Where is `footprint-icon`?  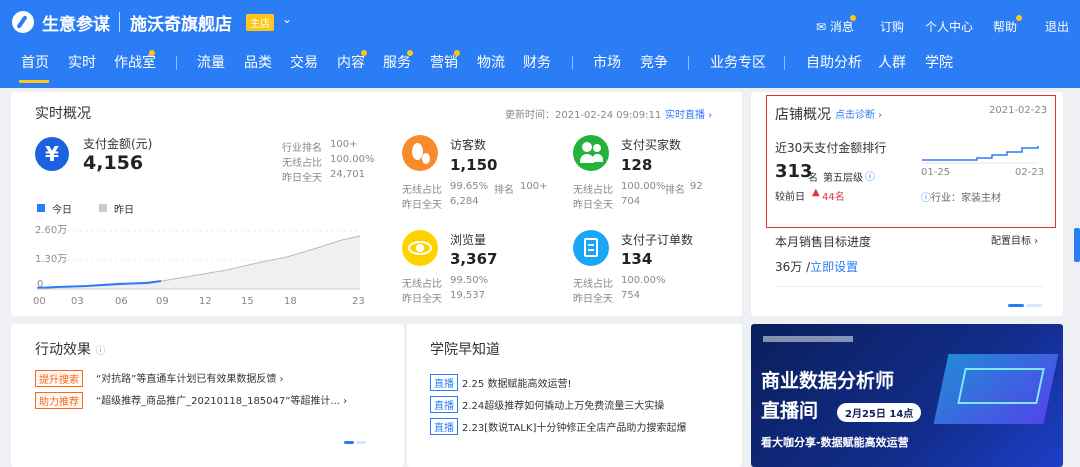 footprint-icon is located at coordinates (420, 153).